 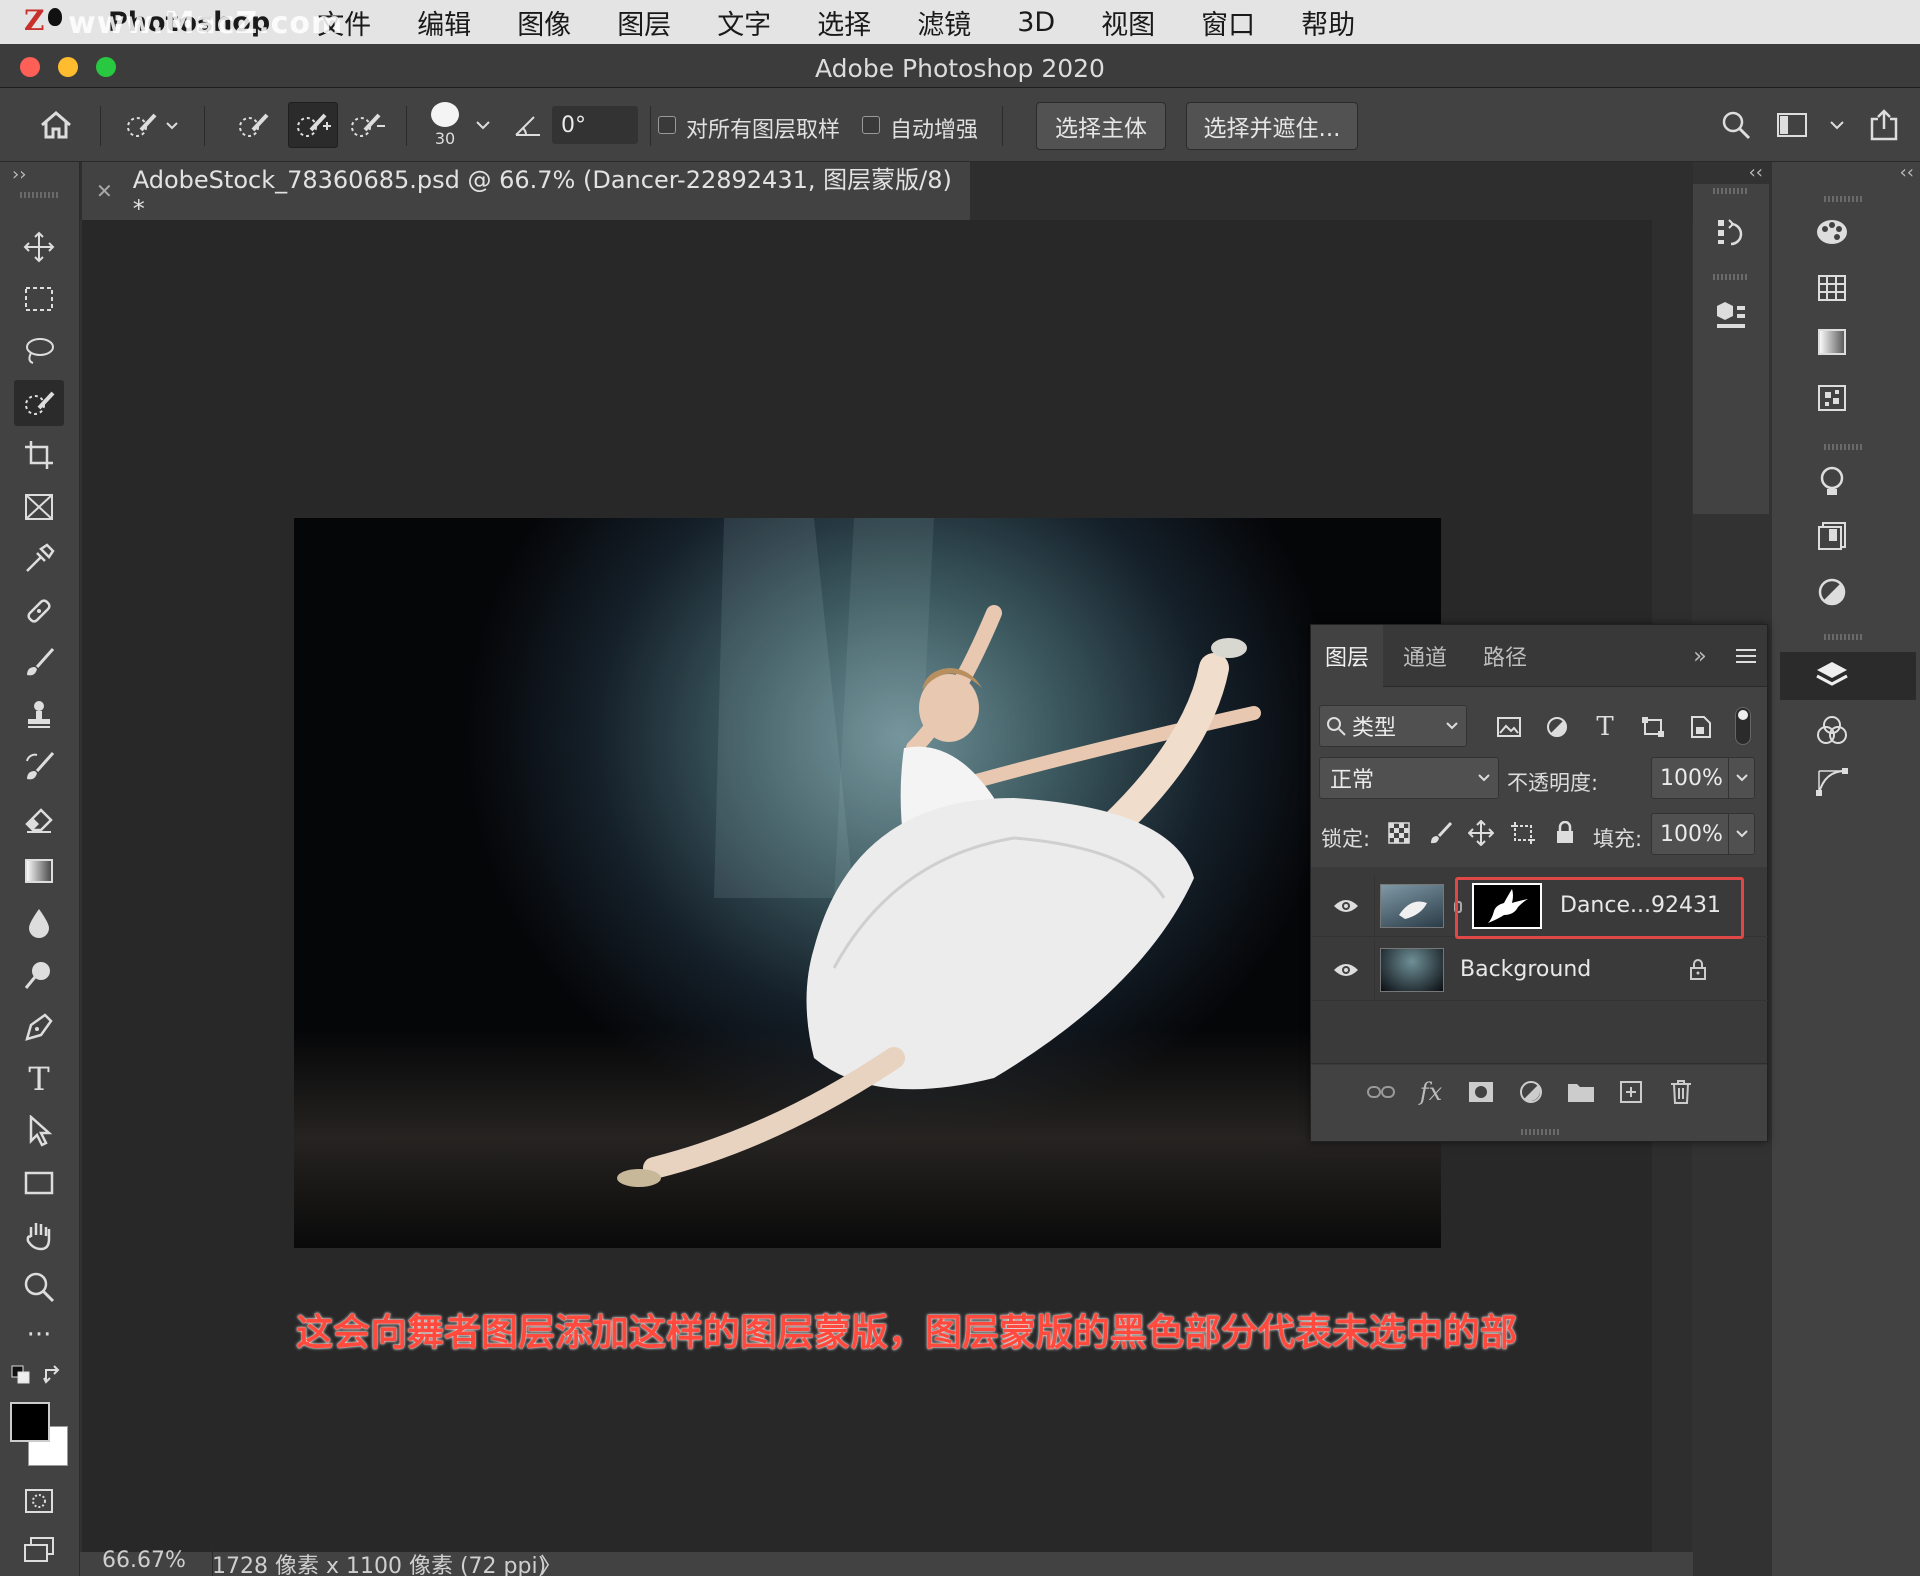 I want to click on layer-filter-select: 类型, so click(x=1393, y=726).